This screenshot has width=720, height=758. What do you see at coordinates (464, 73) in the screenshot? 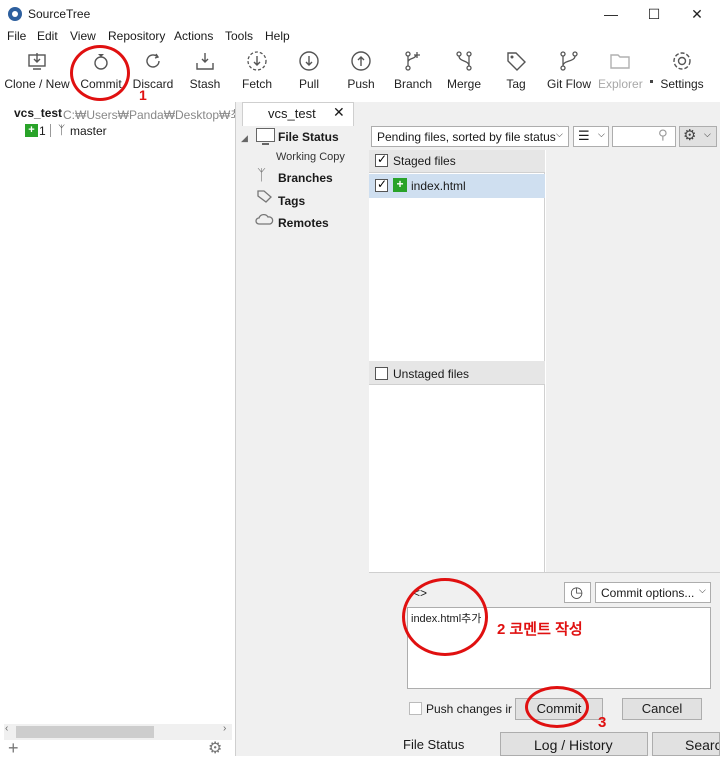
I see `merge-button: Merge` at bounding box center [464, 73].